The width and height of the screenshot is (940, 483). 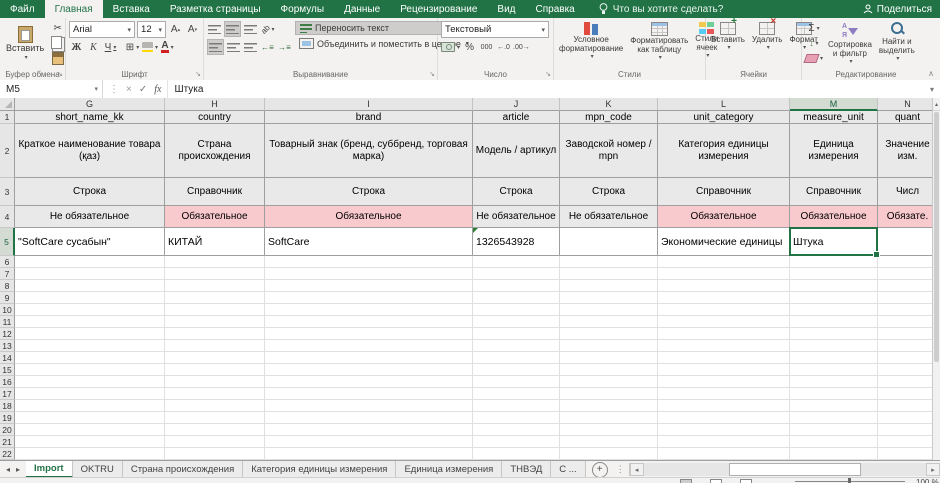 I want to click on align-top-button, so click(x=214, y=29).